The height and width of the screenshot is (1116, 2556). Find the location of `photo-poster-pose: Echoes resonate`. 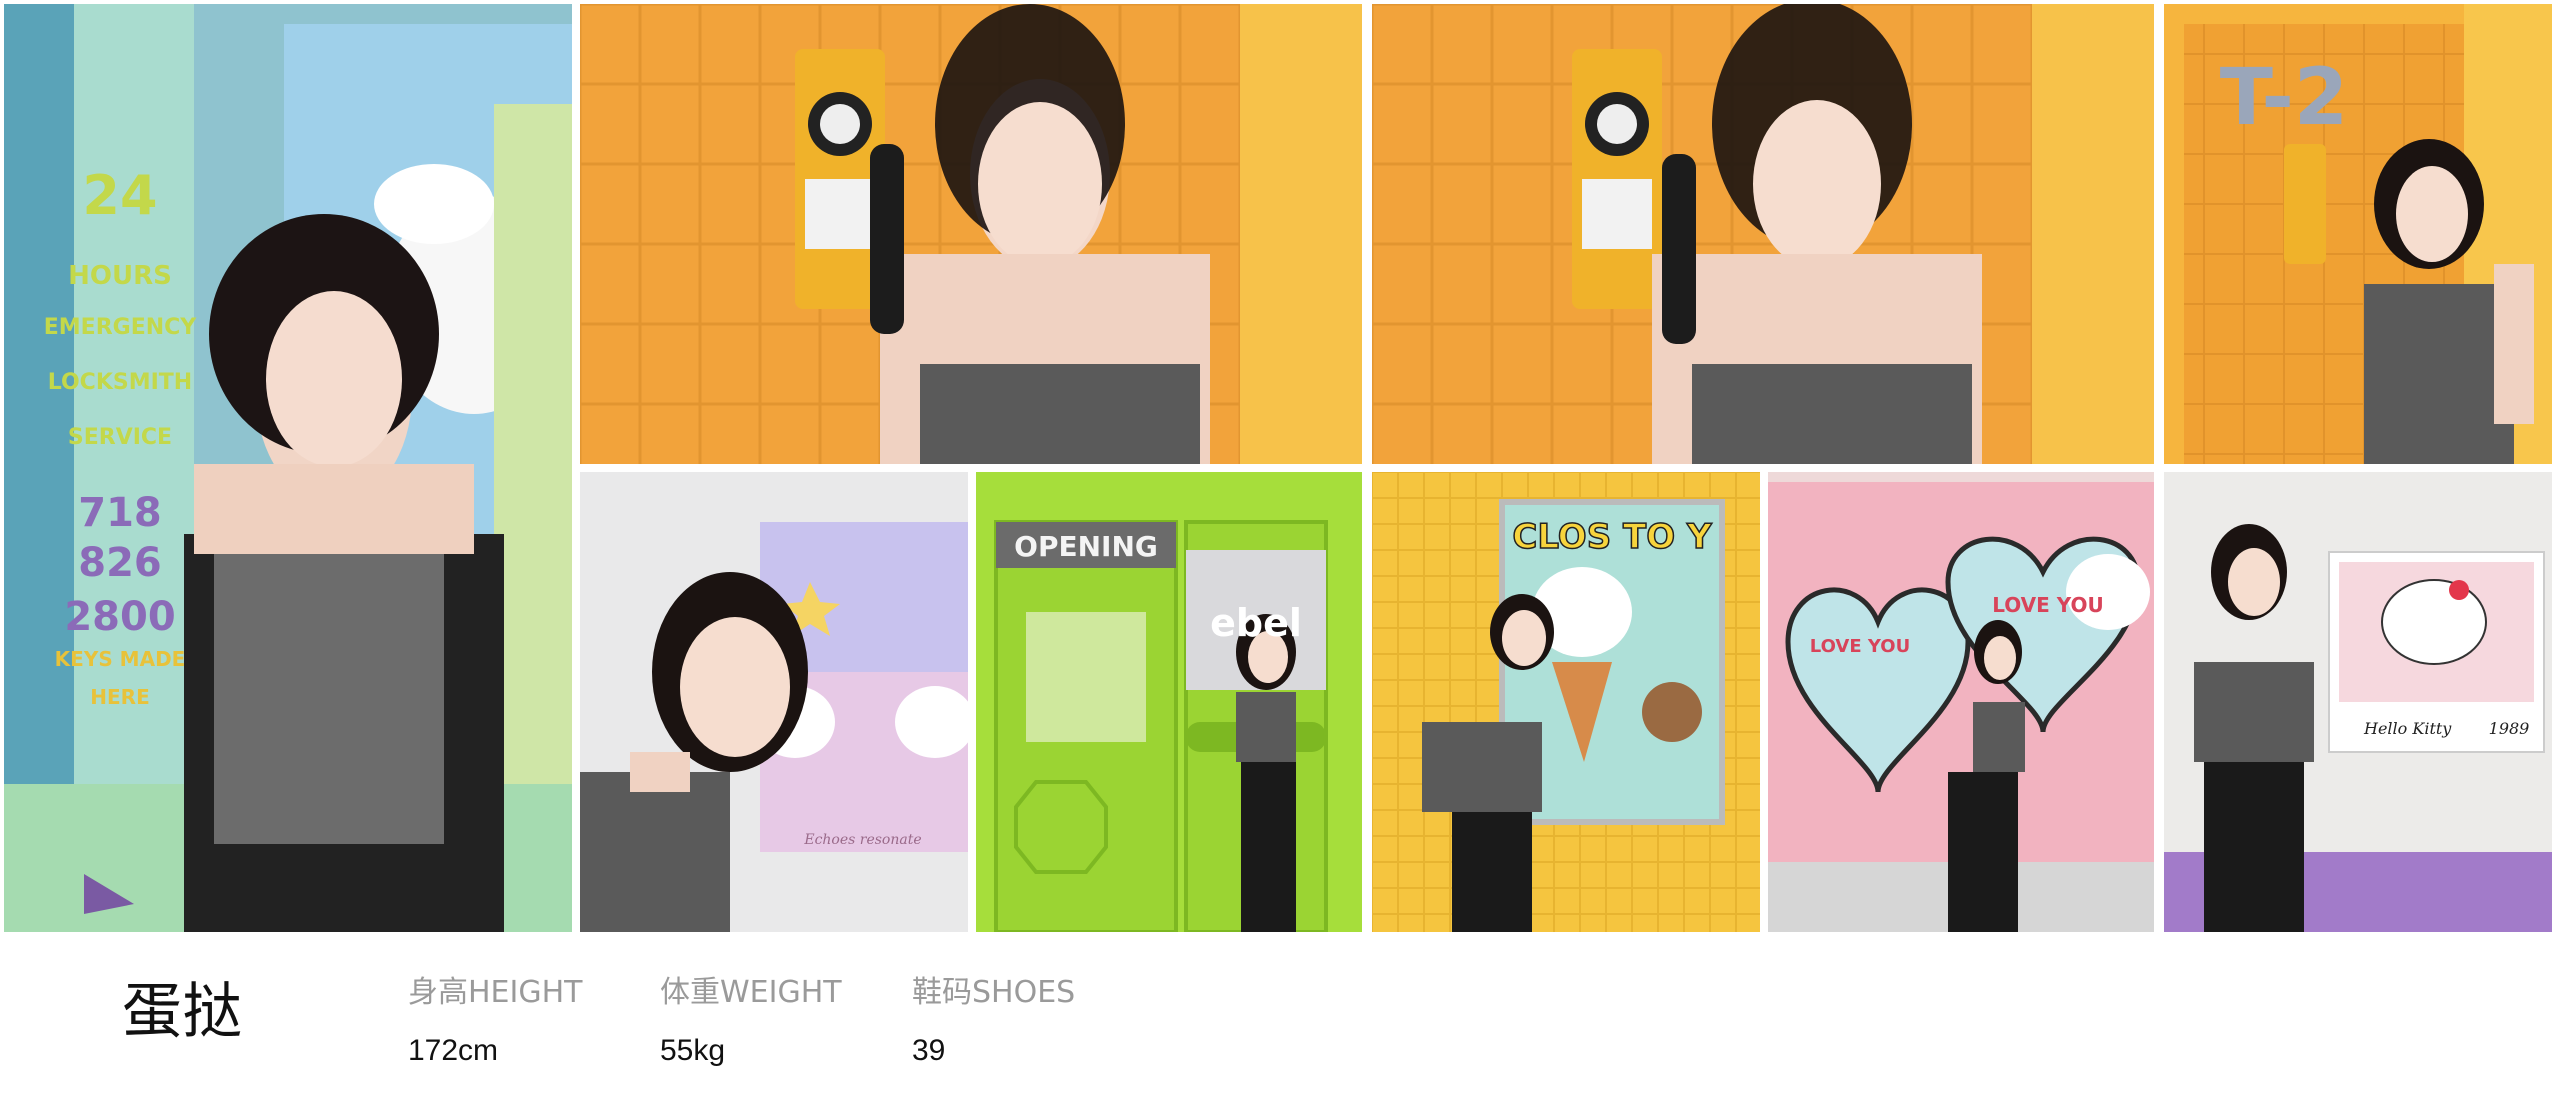

photo-poster-pose: Echoes resonate is located at coordinates (774, 702).